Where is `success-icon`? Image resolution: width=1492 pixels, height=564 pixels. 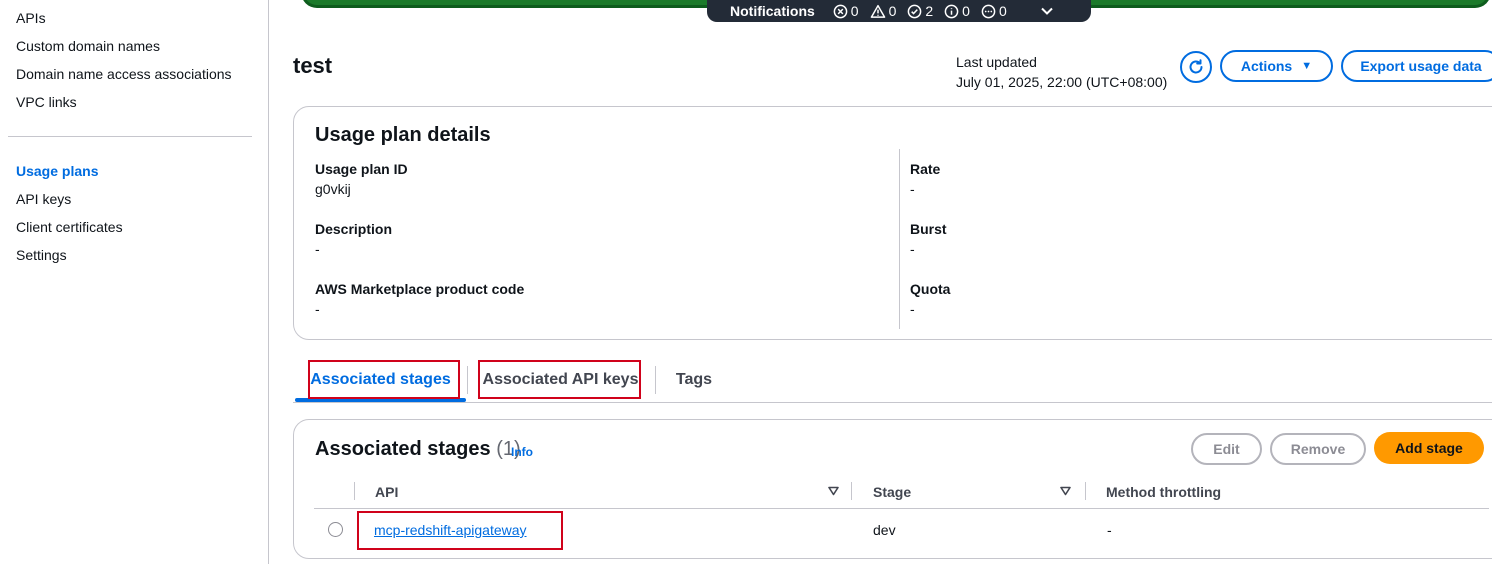 success-icon is located at coordinates (915, 11).